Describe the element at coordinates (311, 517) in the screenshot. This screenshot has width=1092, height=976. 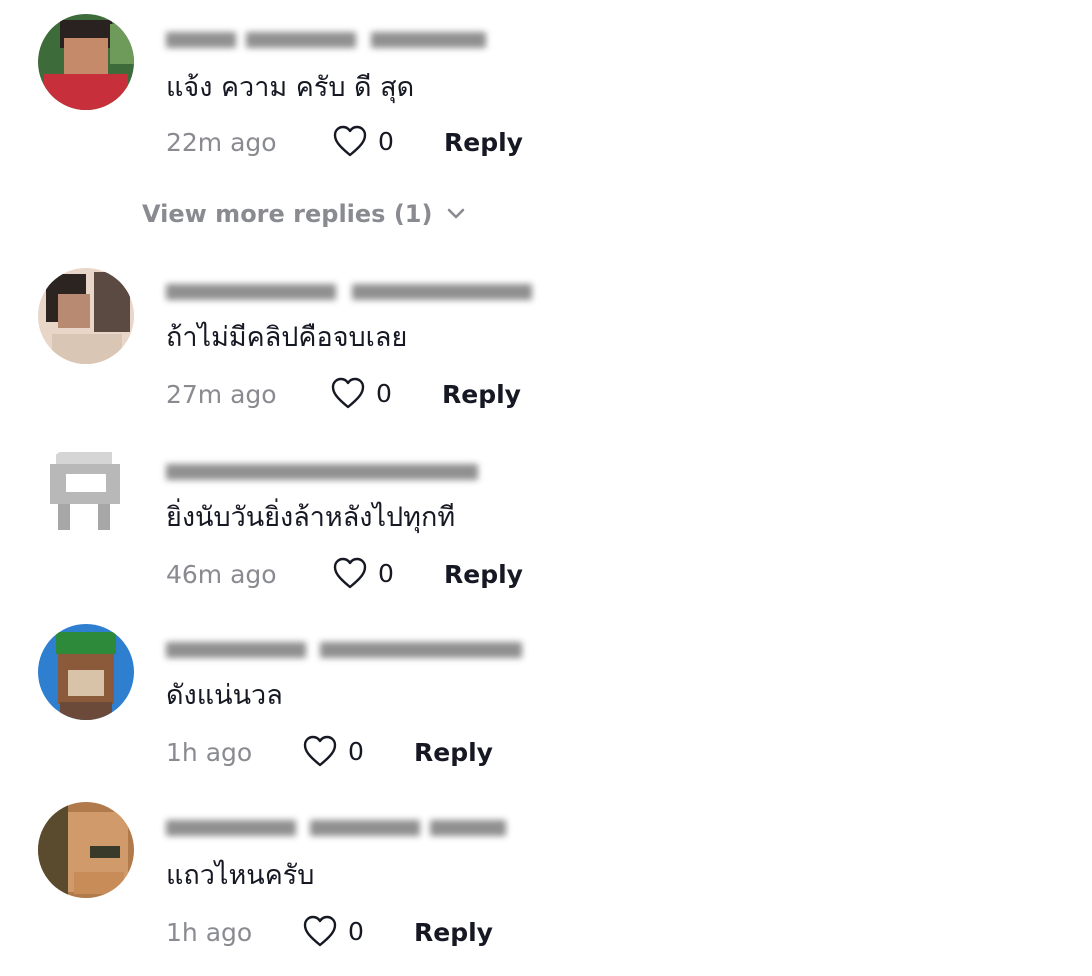
I see `comment-text: ยิ่งนับวันยิ่งล้าหลังไปทุกที` at that location.